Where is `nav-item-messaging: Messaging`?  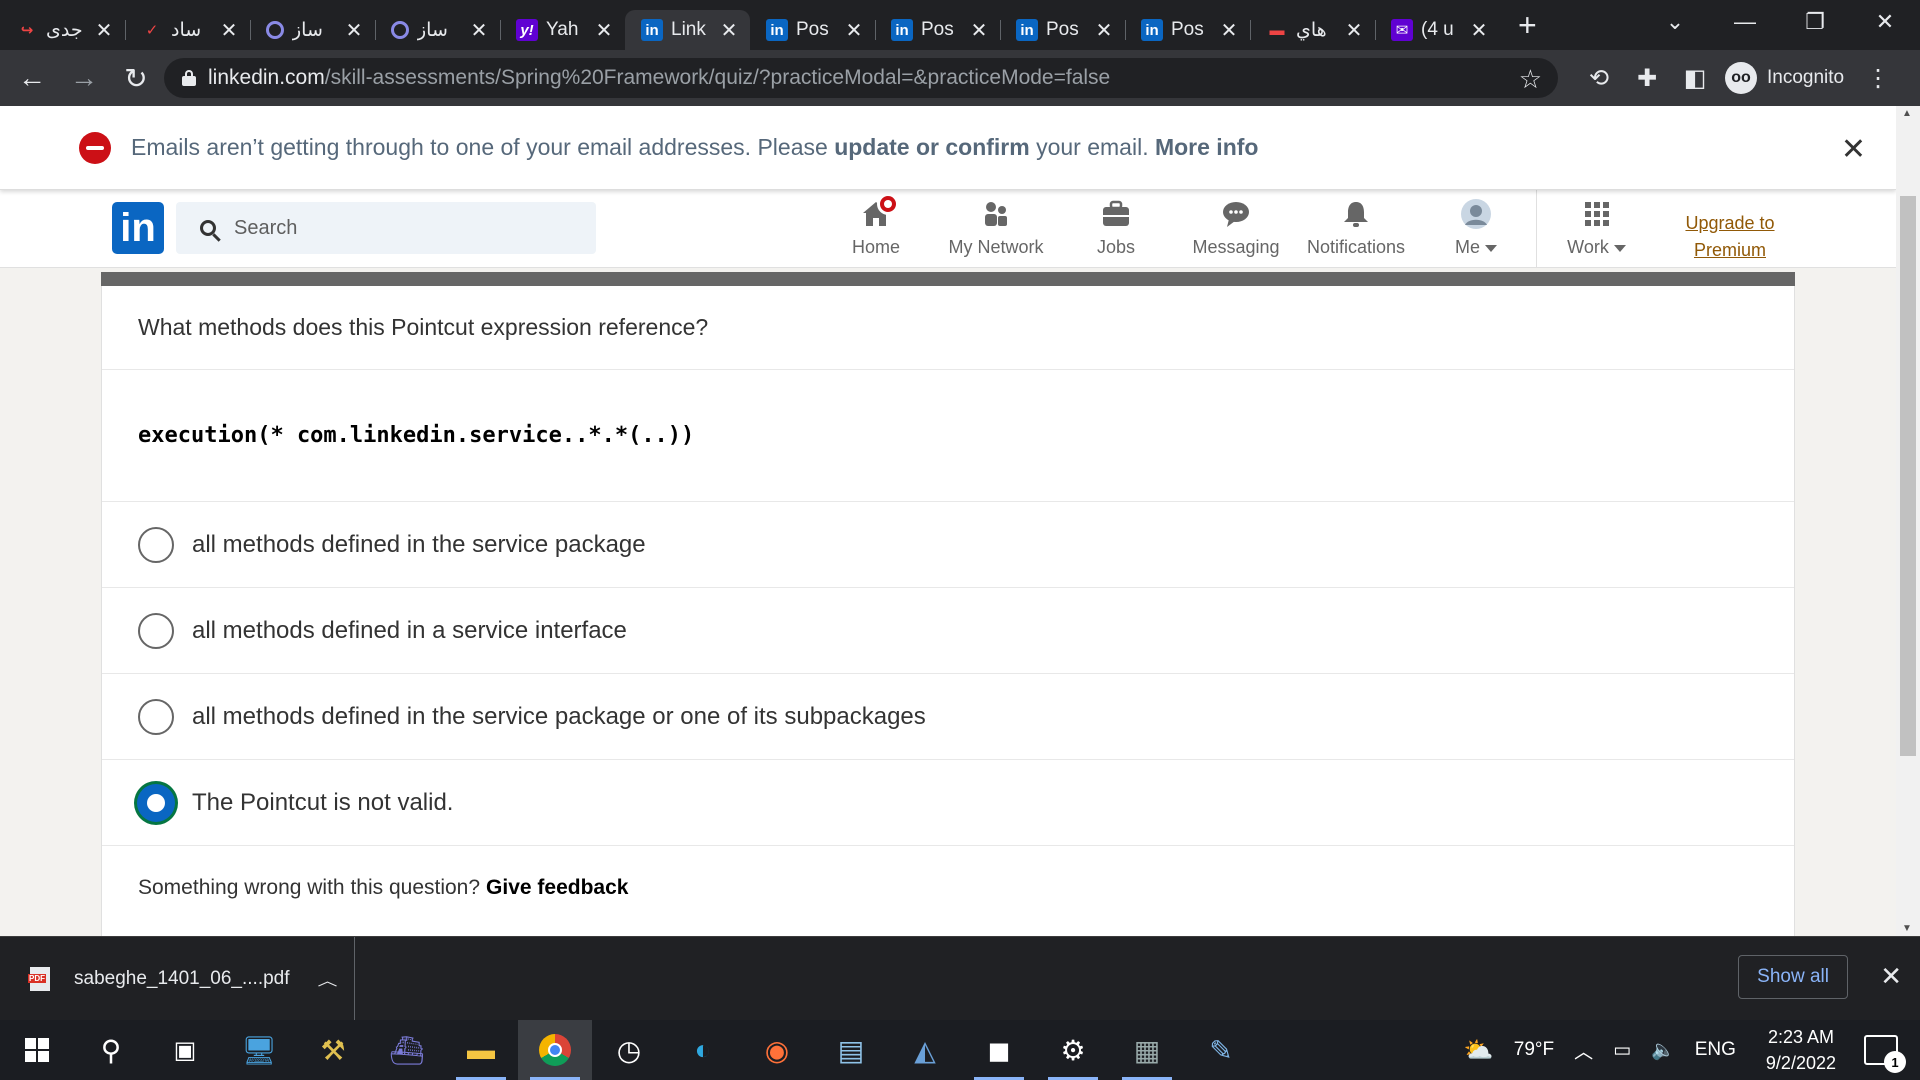 nav-item-messaging: Messaging is located at coordinates (1236, 229).